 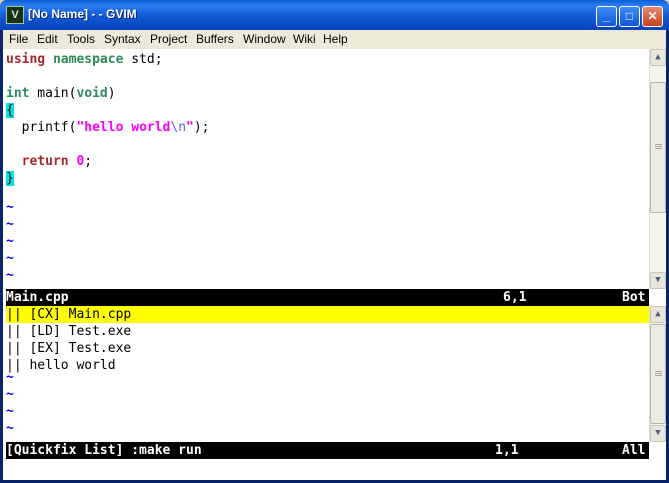 I want to click on quickfix-line: || hello world, so click(x=61, y=365).